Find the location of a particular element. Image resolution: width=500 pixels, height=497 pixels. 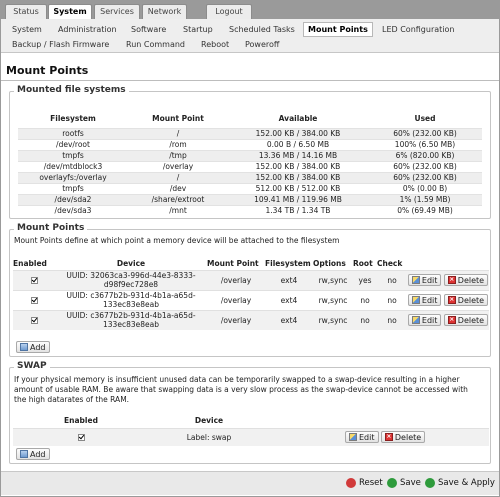

save-apply-button: Save & Apply is located at coordinates (460, 483).